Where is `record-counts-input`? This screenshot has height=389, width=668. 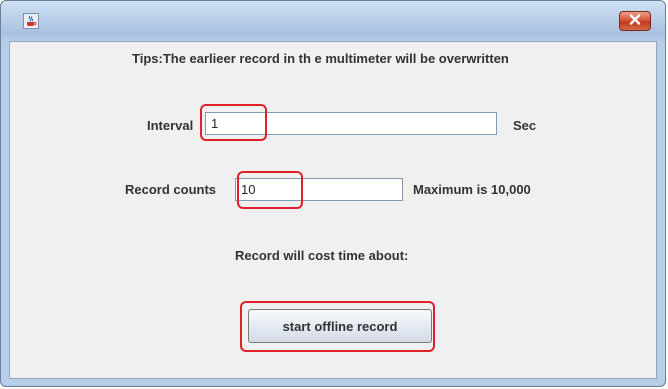 record-counts-input is located at coordinates (319, 189).